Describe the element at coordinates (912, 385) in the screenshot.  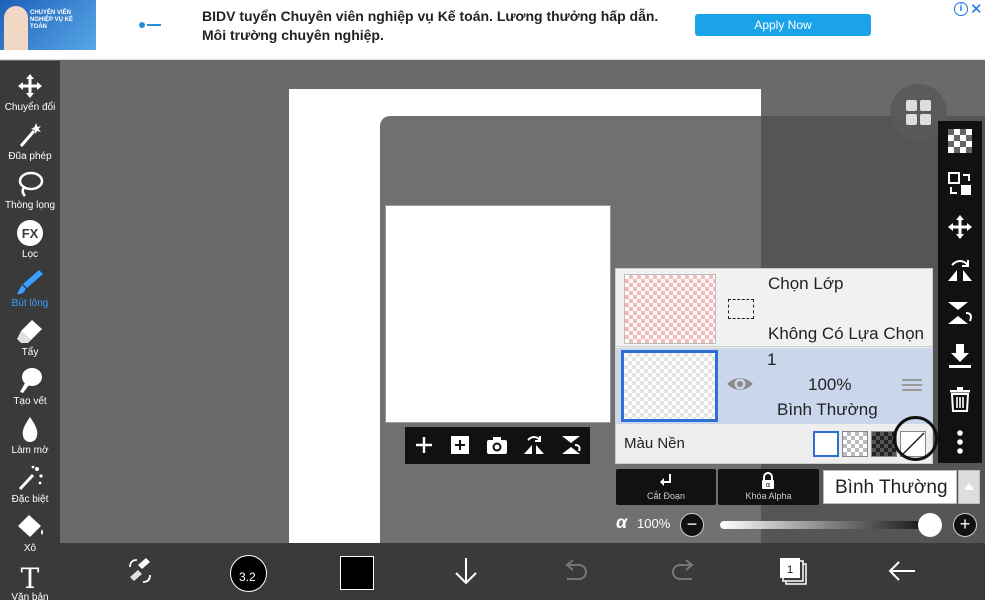
I see `drag-handle-icon` at that location.